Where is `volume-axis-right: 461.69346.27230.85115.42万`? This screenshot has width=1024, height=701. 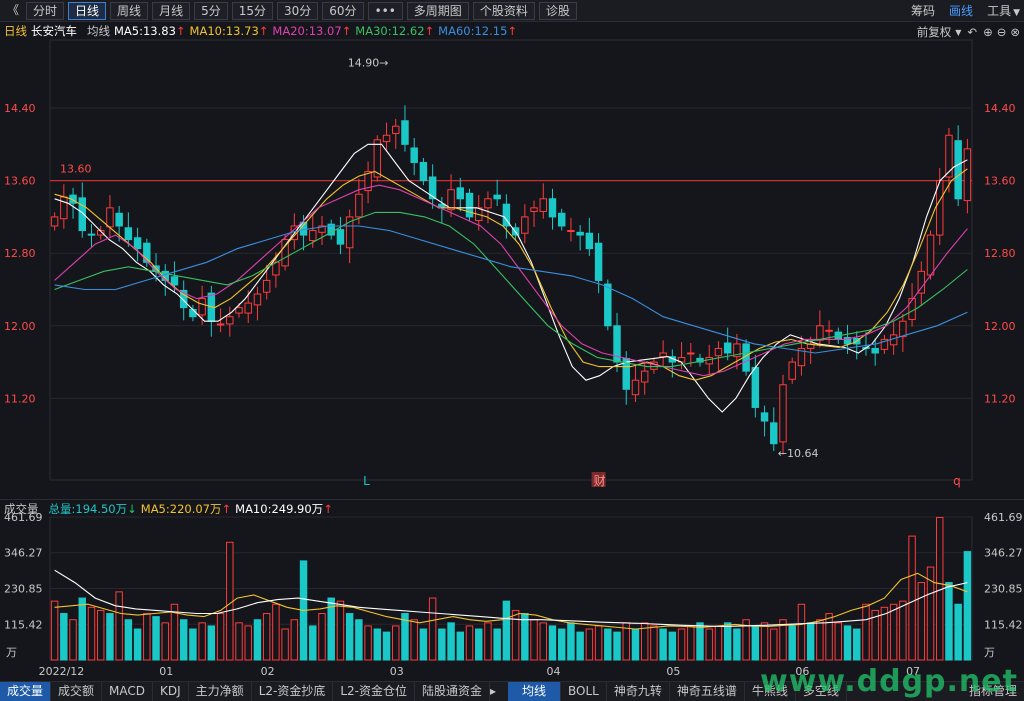 volume-axis-right: 461.69346.27230.85115.42万 is located at coordinates (1003, 585).